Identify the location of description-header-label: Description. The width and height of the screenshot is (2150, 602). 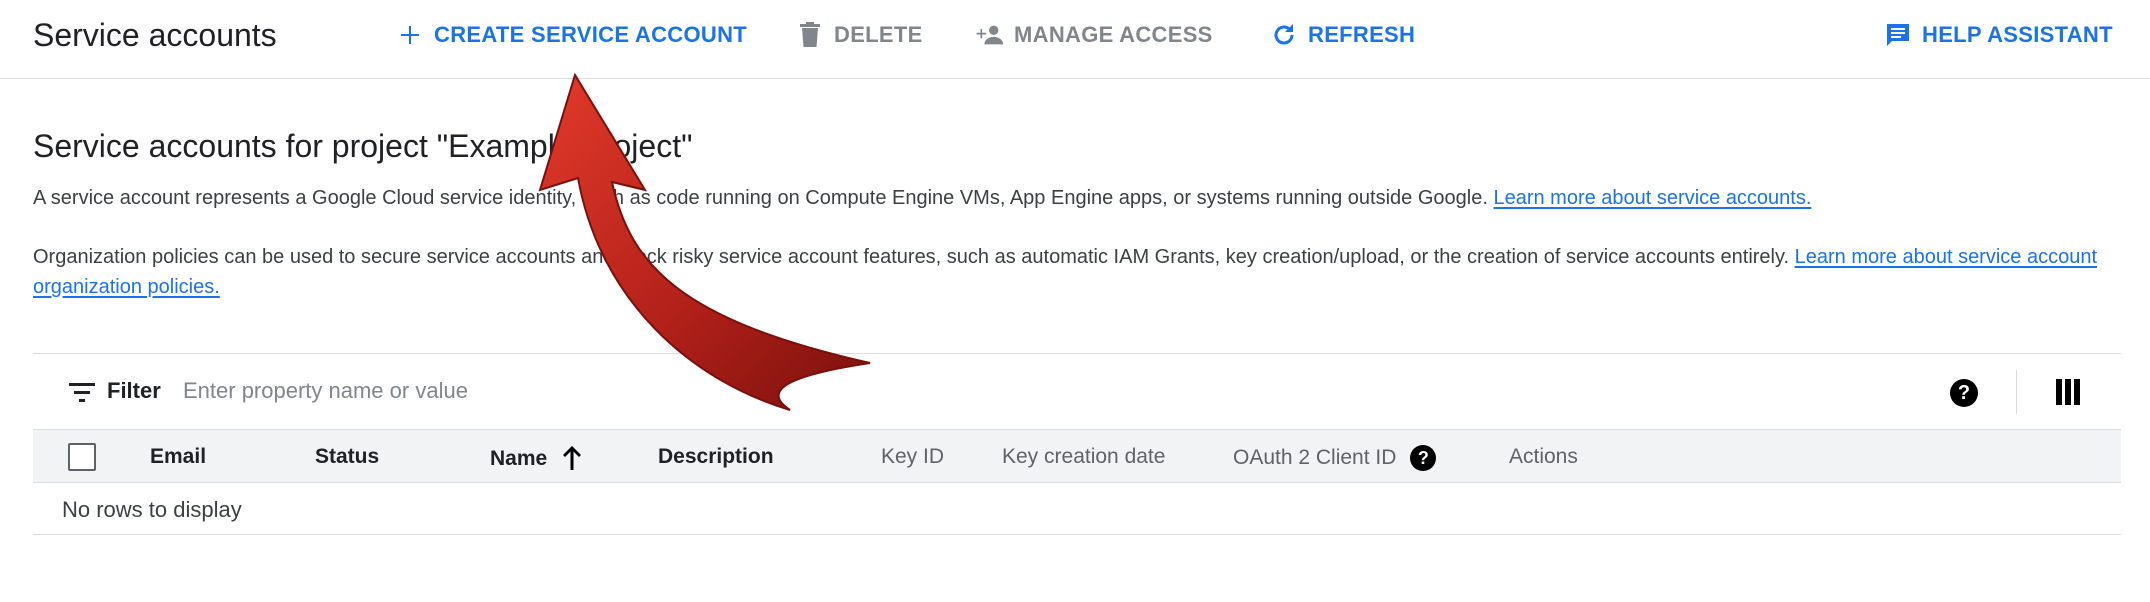
(716, 456).